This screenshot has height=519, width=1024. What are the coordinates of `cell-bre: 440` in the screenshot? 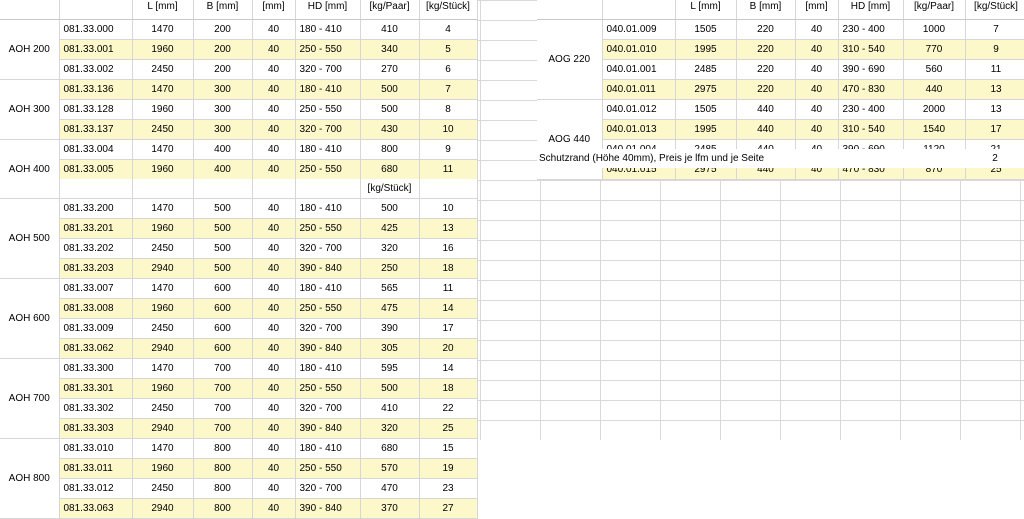 It's located at (766, 129).